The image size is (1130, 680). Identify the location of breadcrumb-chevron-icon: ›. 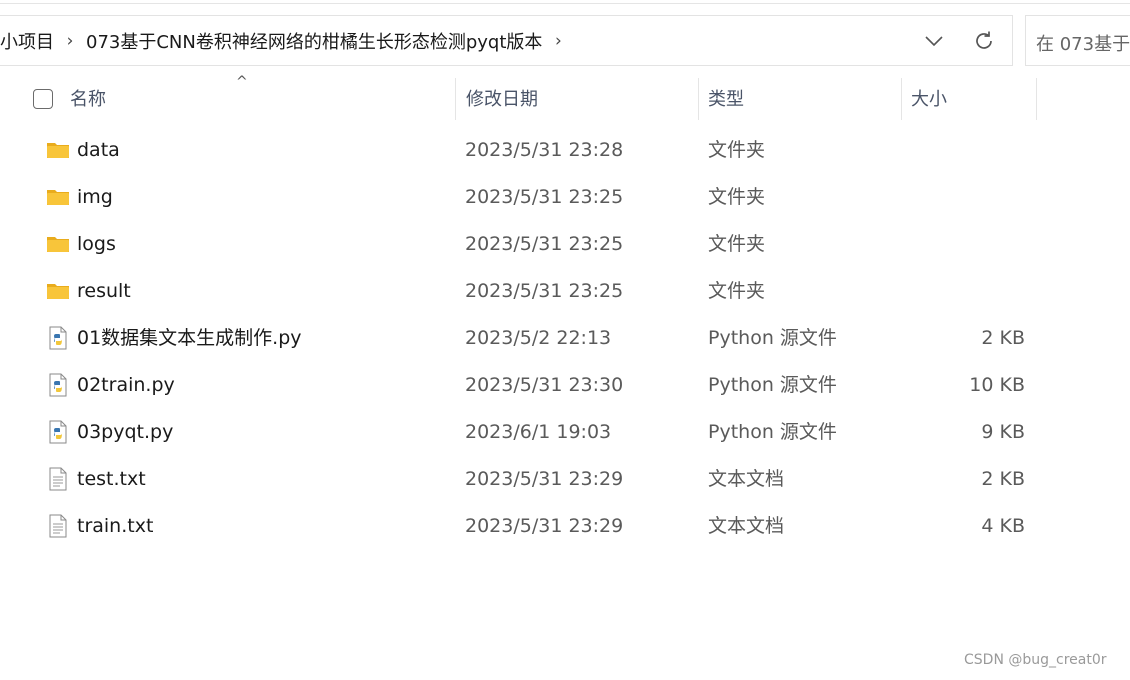
(558, 41).